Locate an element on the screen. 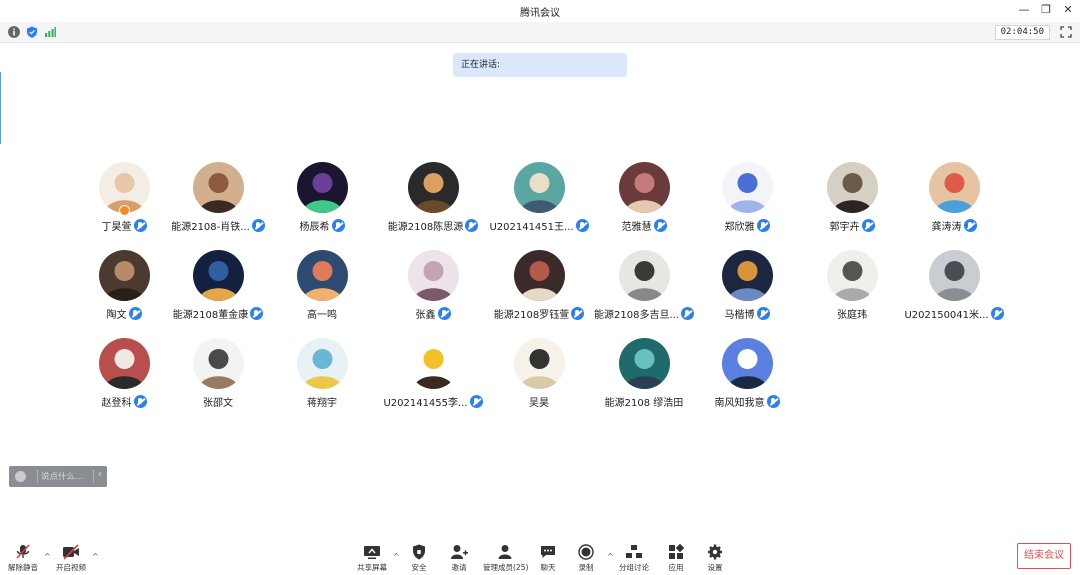 This screenshot has height=575, width=1080. invite-button: 邀请 is located at coordinates (459, 559).